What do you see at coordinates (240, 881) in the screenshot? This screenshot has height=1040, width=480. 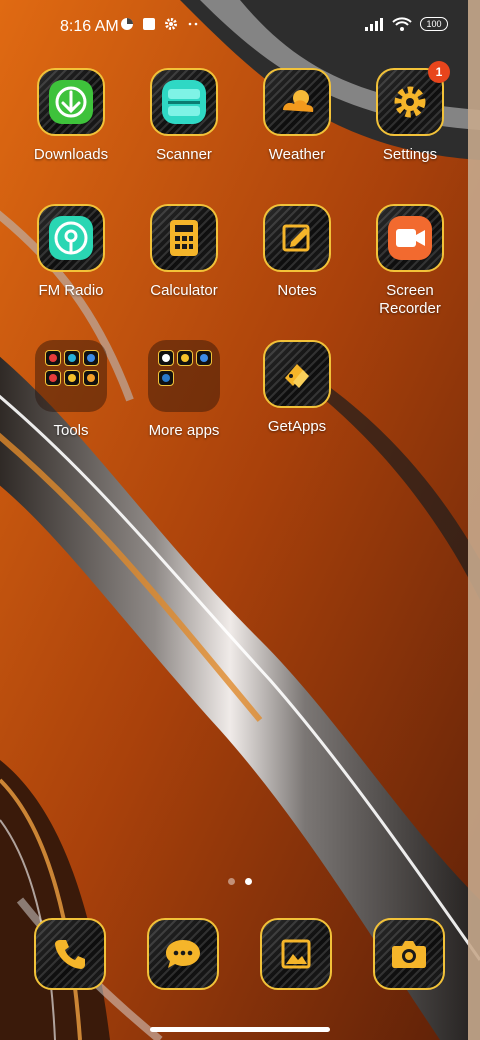 I see `page-indicator` at bounding box center [240, 881].